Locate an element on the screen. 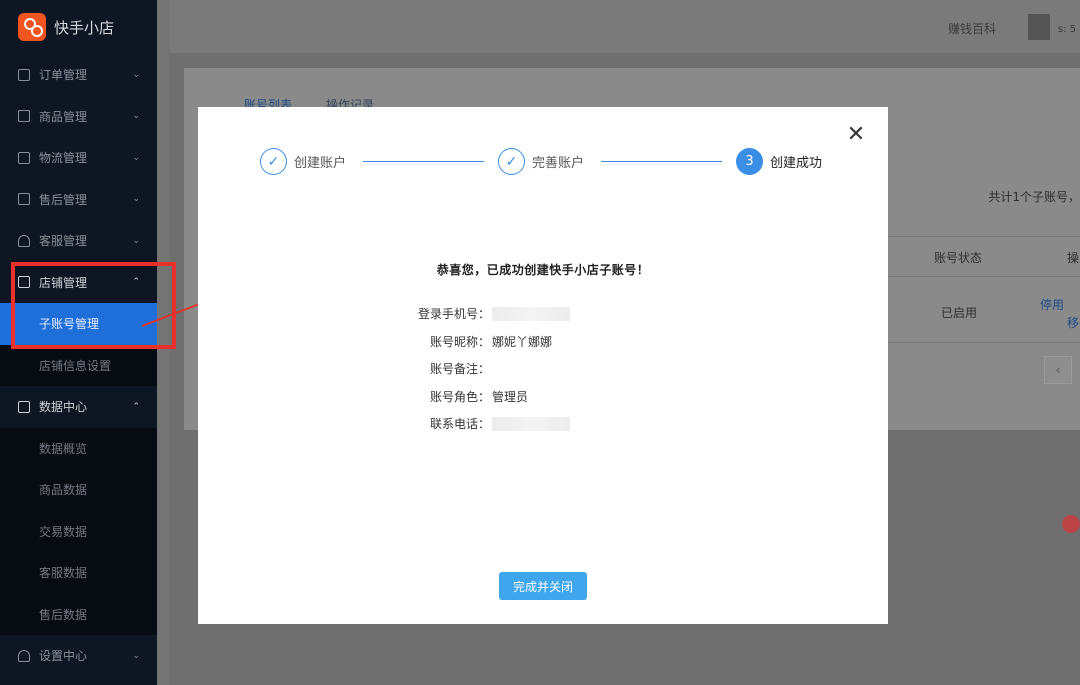 The height and width of the screenshot is (685, 1080). column-header-op: 操 is located at coordinates (1073, 258).